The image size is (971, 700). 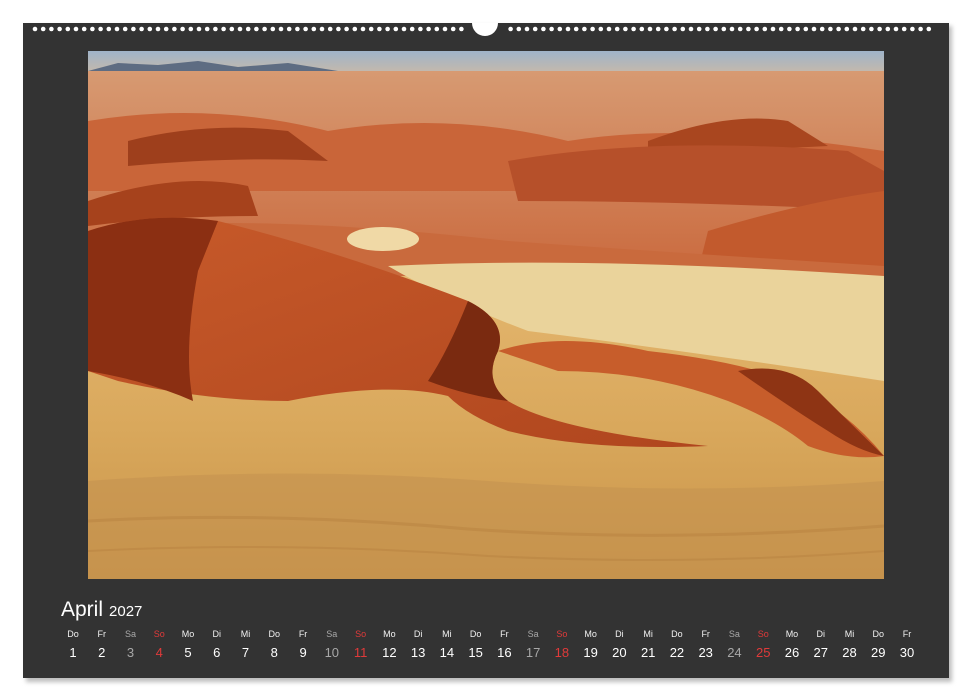 What do you see at coordinates (792, 652) in the screenshot?
I see `day-number: 26` at bounding box center [792, 652].